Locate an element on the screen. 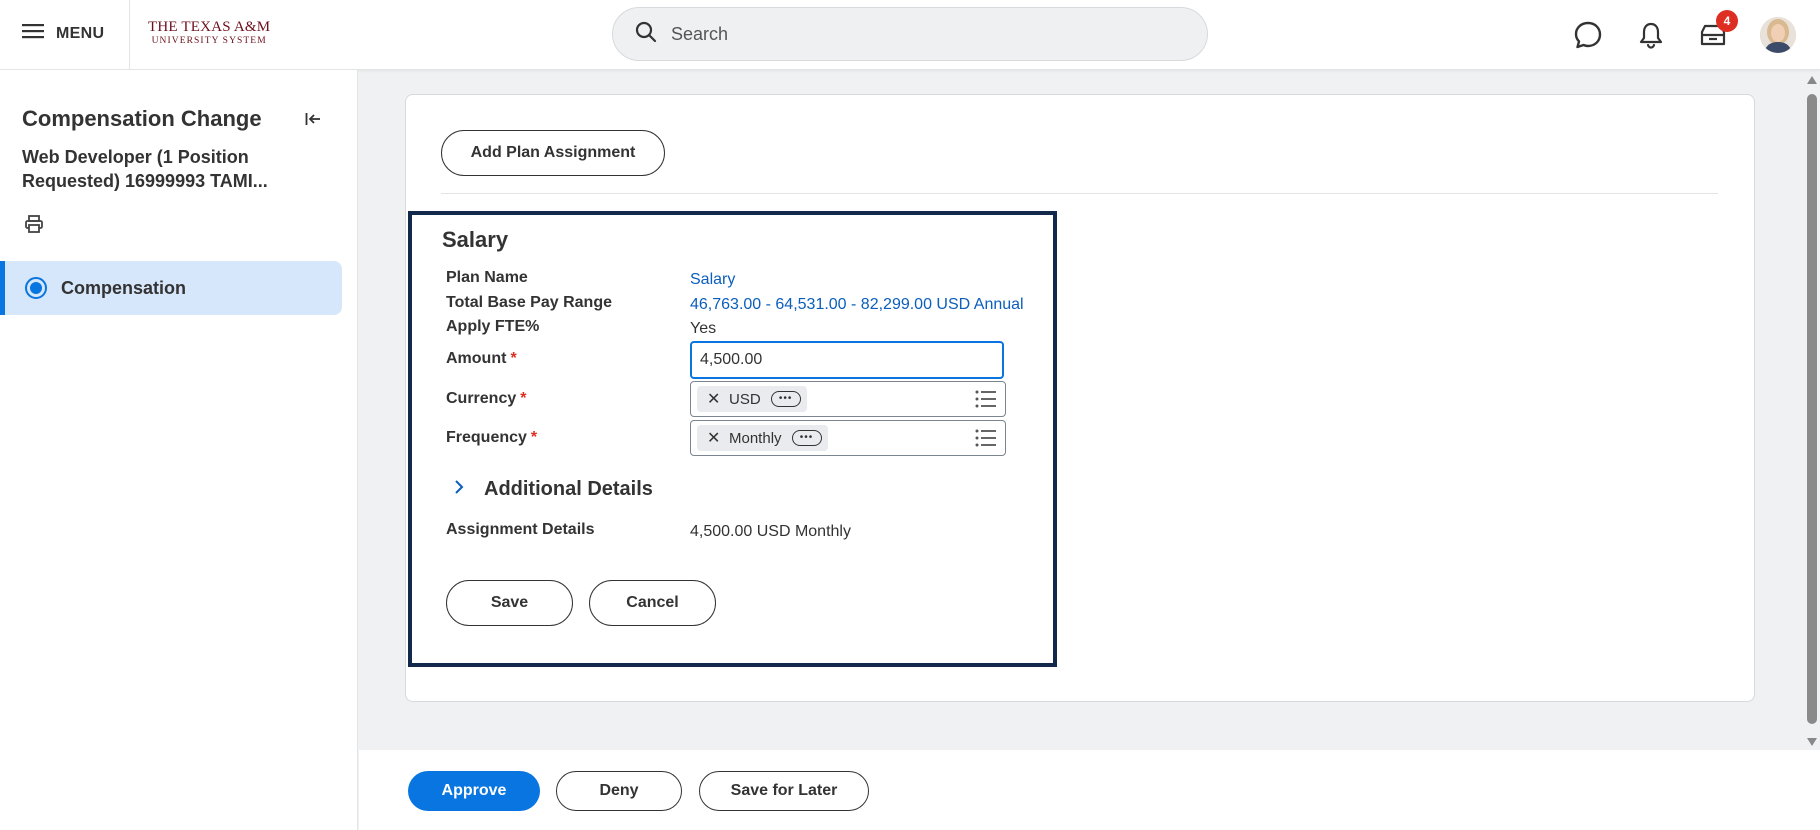  menu-label: MENU is located at coordinates (80, 33).